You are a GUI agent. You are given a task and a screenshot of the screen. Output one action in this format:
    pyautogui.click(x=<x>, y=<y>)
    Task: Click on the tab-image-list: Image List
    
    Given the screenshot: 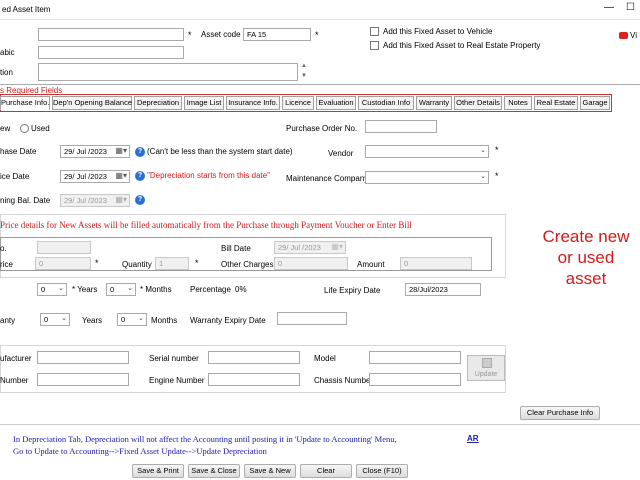 What is the action you would take?
    pyautogui.click(x=204, y=103)
    